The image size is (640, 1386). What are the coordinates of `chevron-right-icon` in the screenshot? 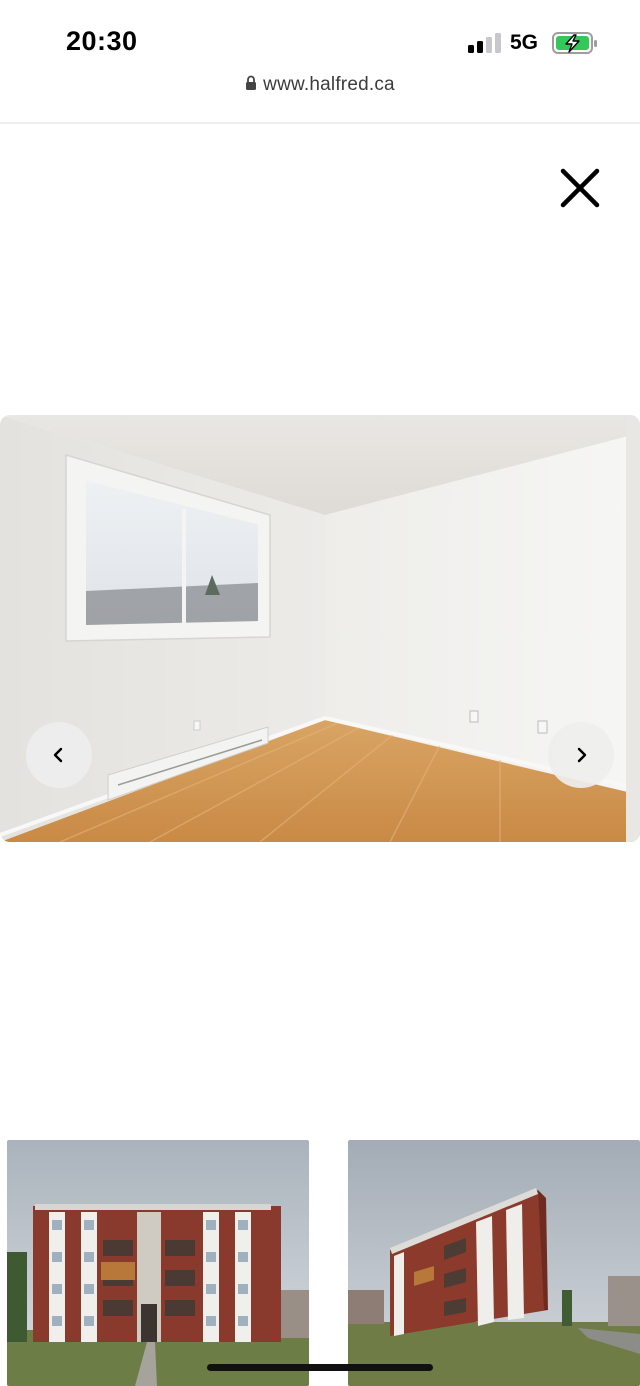 It's located at (582, 755).